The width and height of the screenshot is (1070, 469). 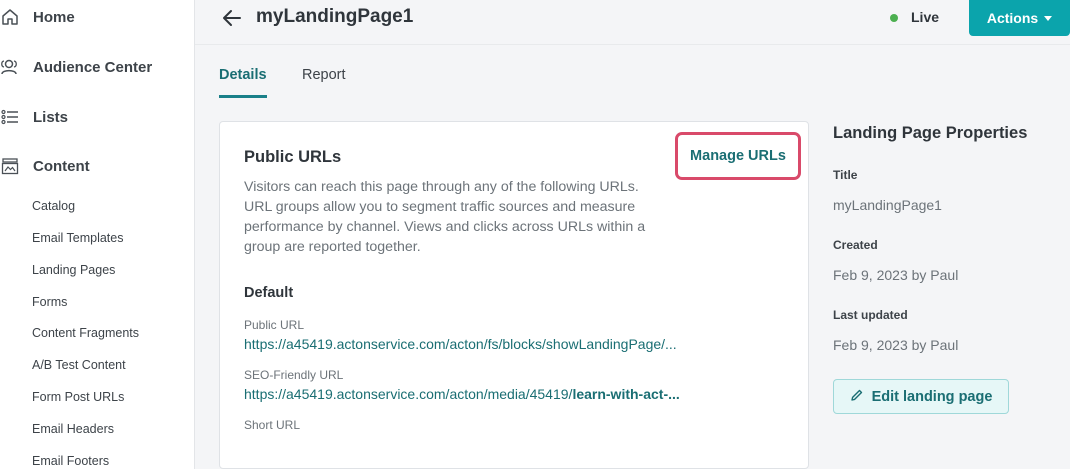 I want to click on actions-button: Actions, so click(x=1019, y=18).